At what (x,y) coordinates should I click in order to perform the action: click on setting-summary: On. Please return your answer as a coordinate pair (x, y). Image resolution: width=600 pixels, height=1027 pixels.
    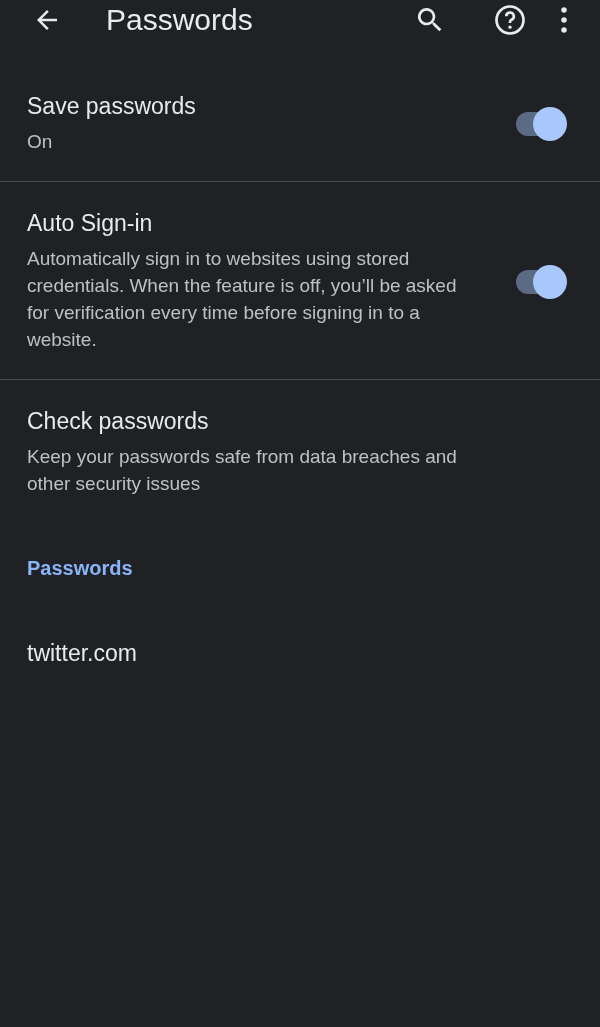
    Looking at the image, I should click on (40, 142).